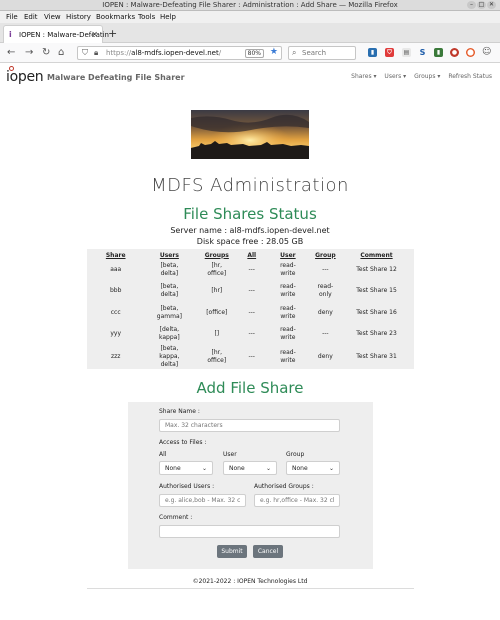 This screenshot has height=620, width=500. What do you see at coordinates (173, 468) in the screenshot?
I see `all-access-value: None` at bounding box center [173, 468].